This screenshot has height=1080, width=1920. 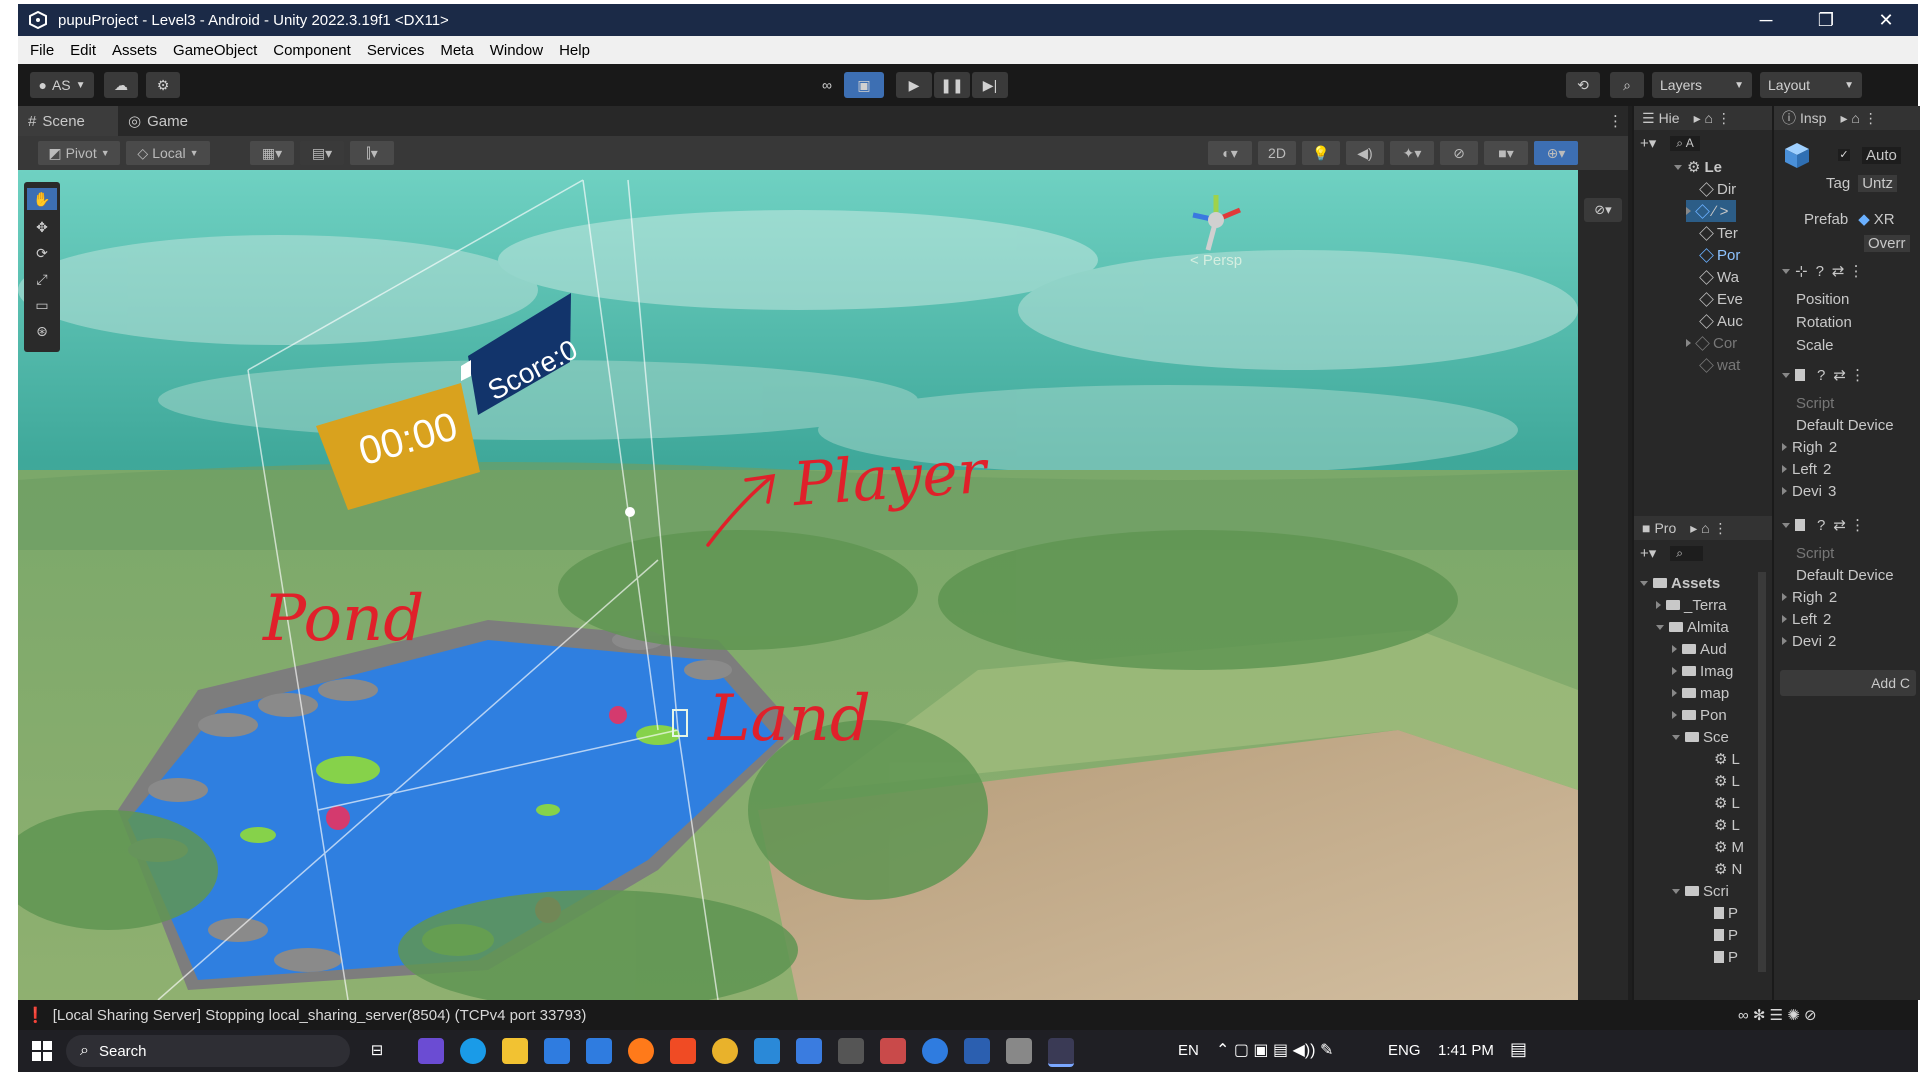 I want to click on hierarchy-scene-root: ⚙ Le, so click(x=1698, y=167).